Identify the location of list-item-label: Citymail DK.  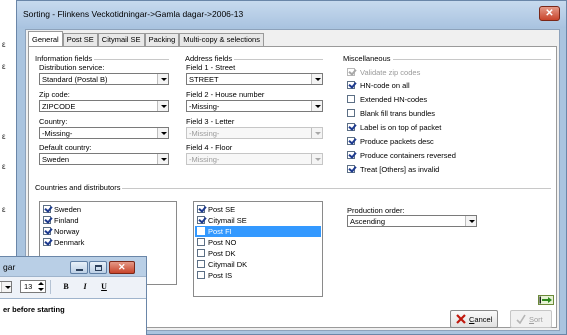
(228, 264).